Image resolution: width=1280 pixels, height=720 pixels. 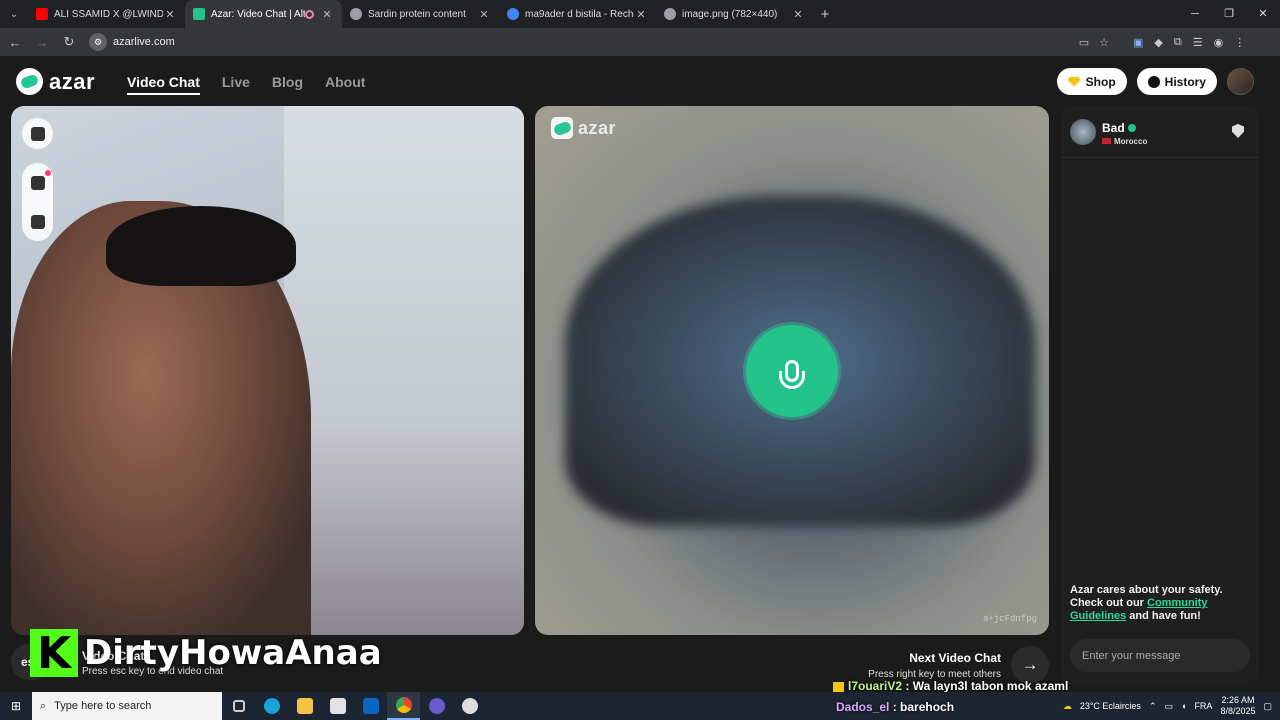 I want to click on partner-name: Bad, so click(x=1113, y=128).